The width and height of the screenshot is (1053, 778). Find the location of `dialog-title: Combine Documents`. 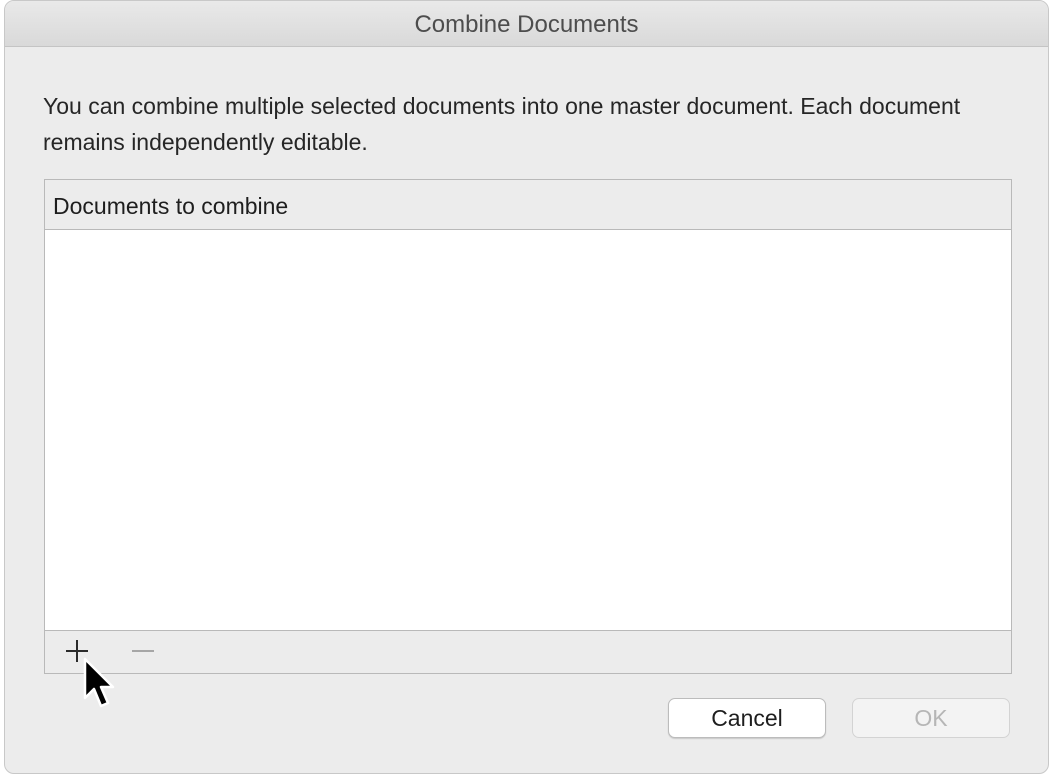

dialog-title: Combine Documents is located at coordinates (526, 24).